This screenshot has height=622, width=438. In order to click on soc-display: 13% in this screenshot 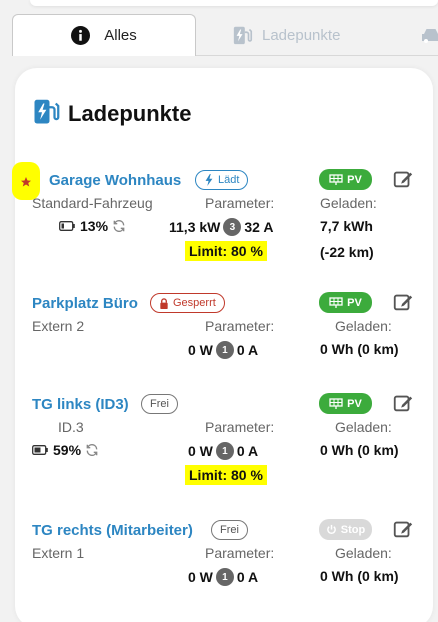, I will do `click(92, 226)`.